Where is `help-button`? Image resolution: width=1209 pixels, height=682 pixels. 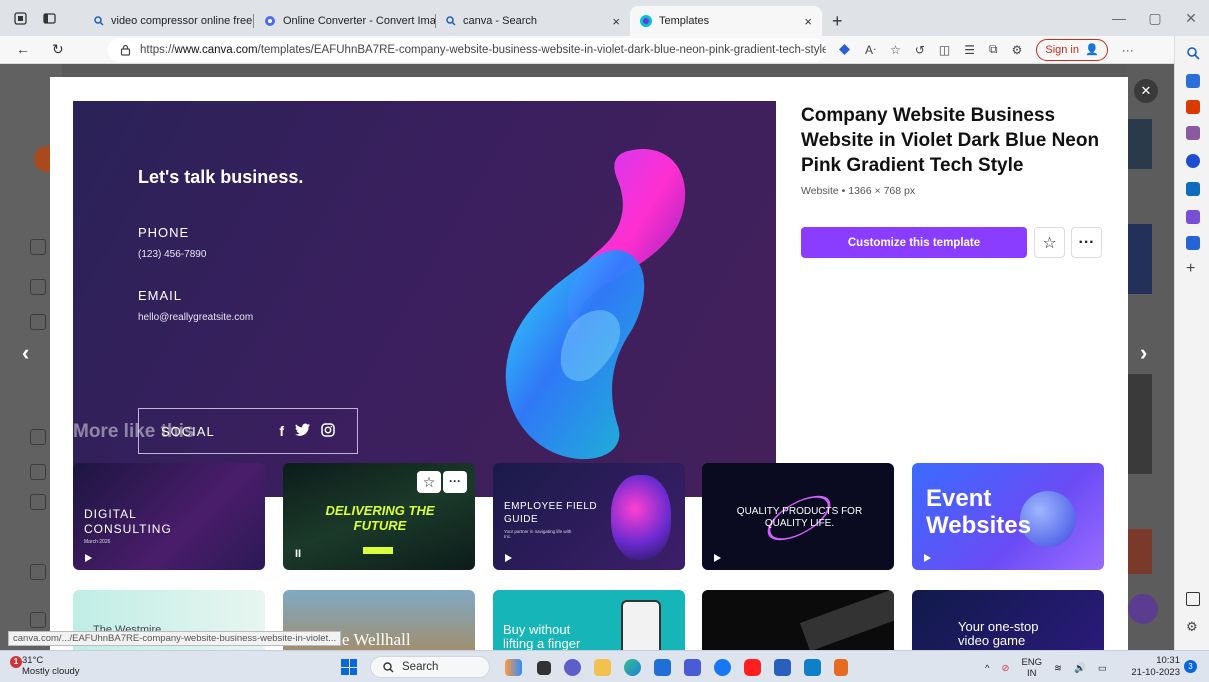 help-button is located at coordinates (1143, 609).